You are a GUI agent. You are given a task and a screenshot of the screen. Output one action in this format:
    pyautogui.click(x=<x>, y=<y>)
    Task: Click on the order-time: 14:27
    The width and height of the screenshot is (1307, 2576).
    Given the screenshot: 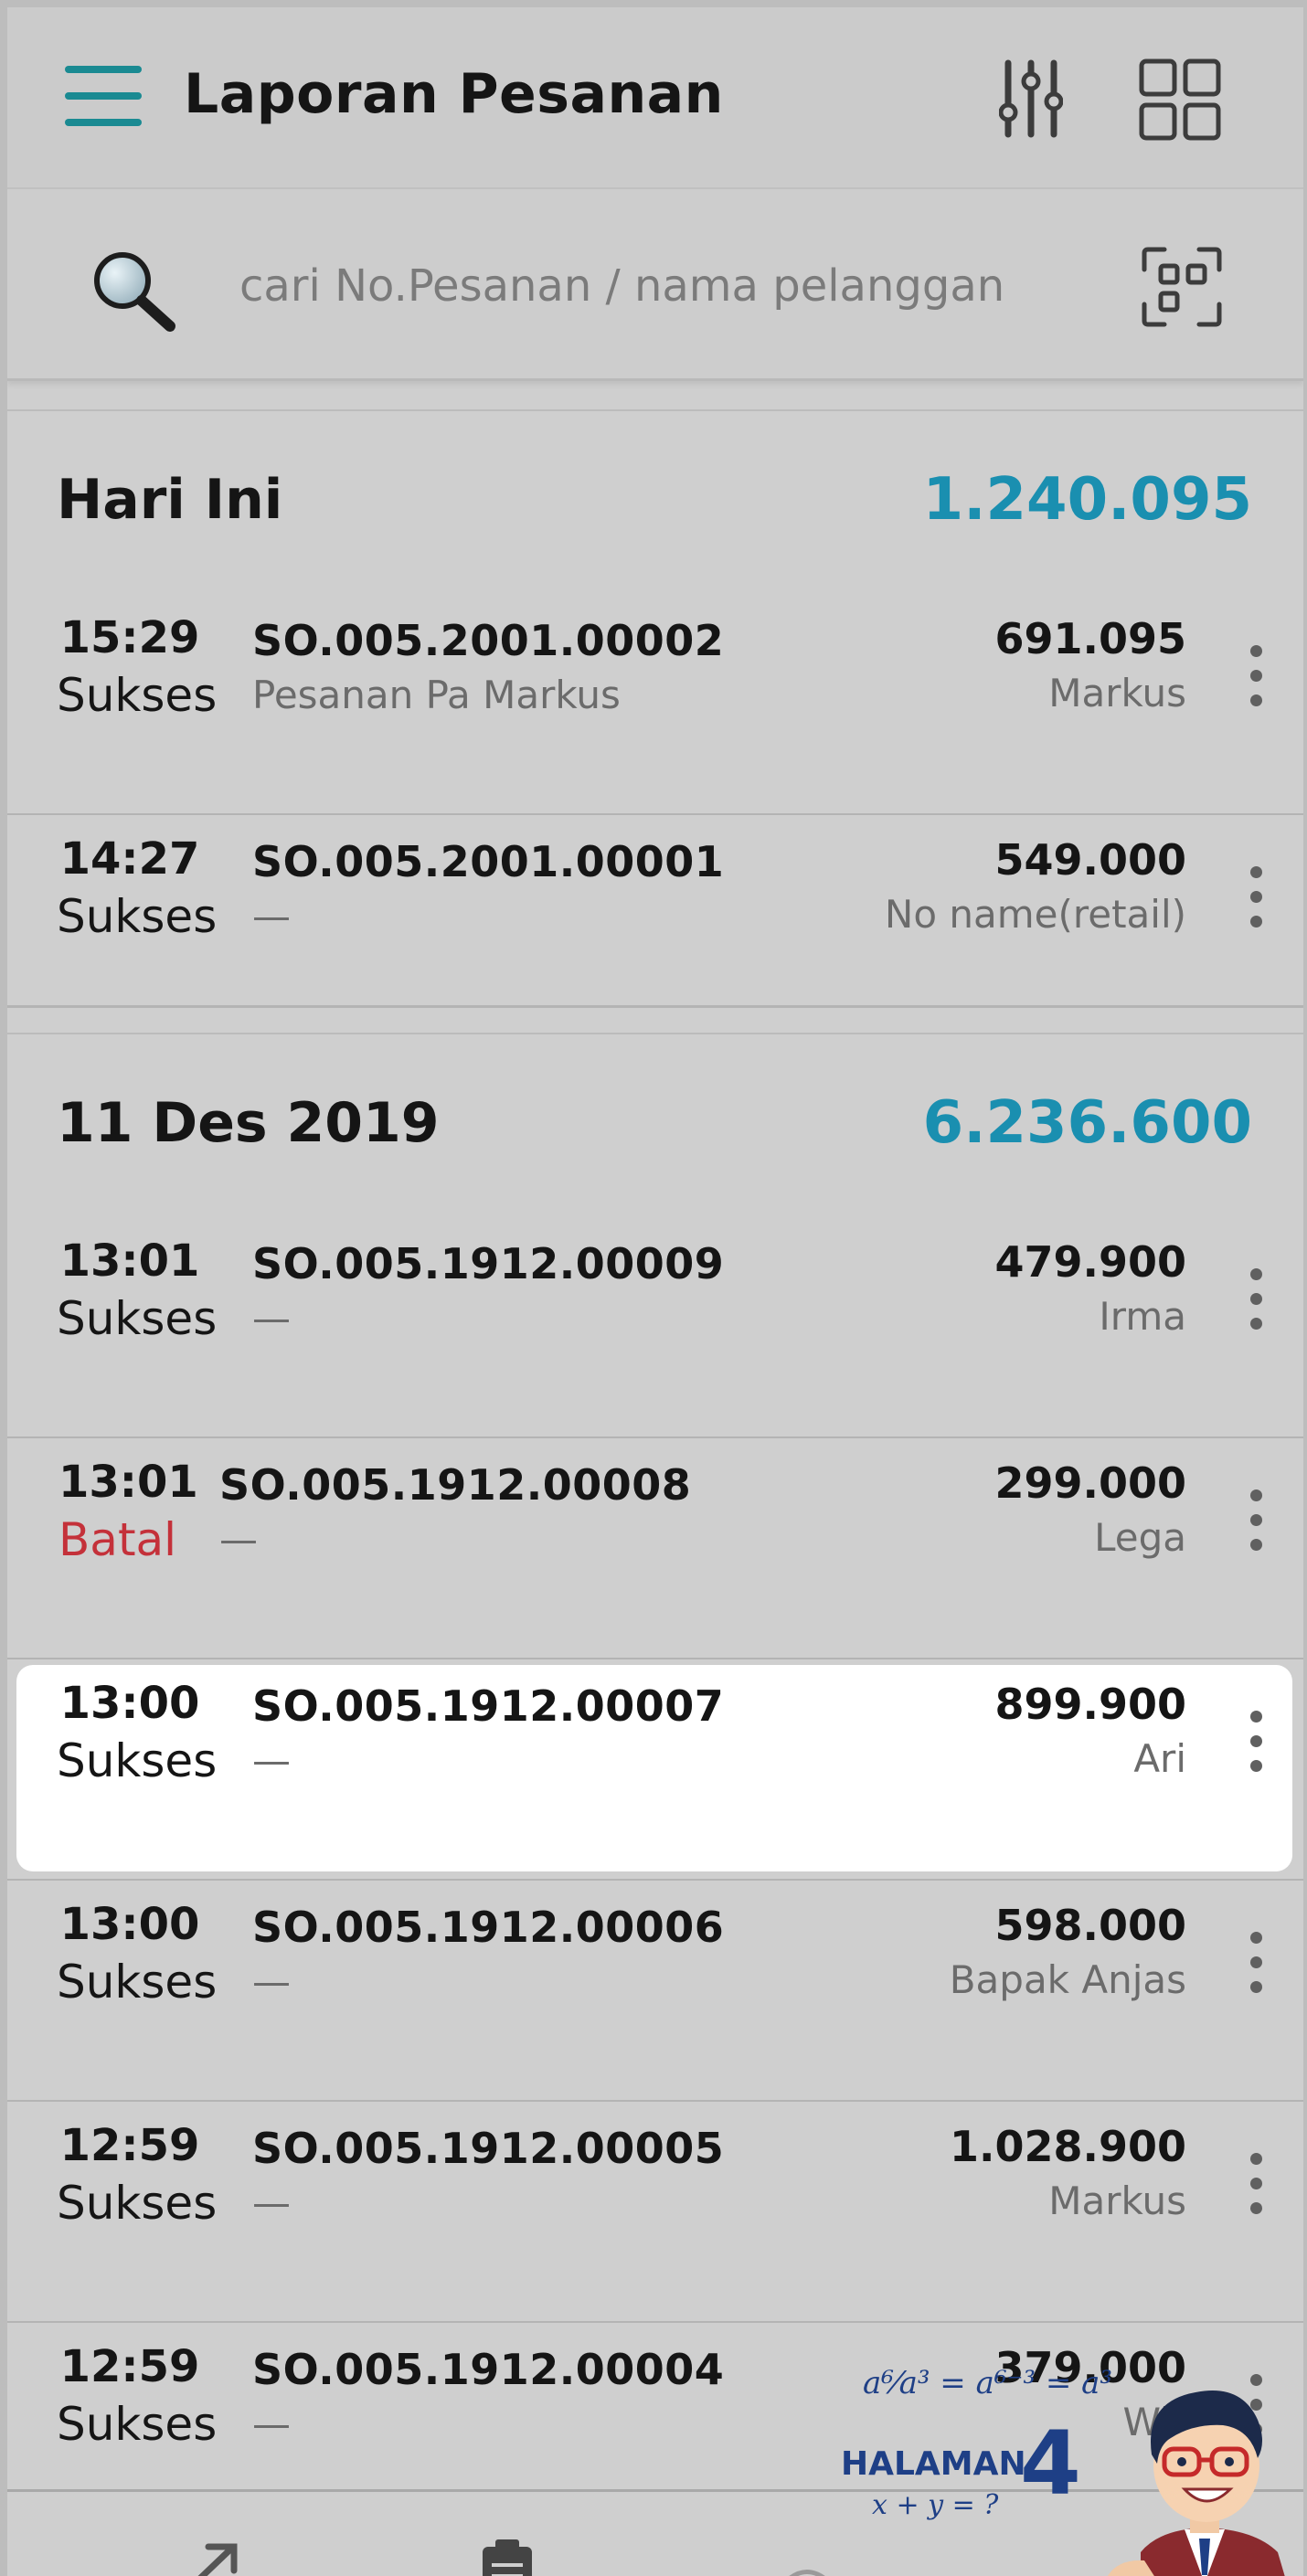 What is the action you would take?
    pyautogui.click(x=129, y=859)
    